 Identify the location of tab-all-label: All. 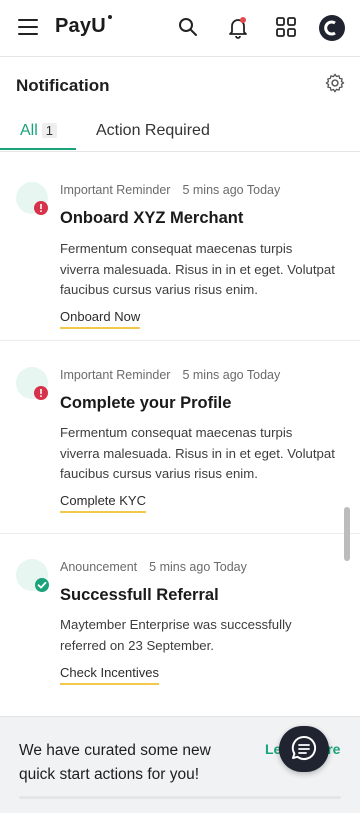
(29, 130).